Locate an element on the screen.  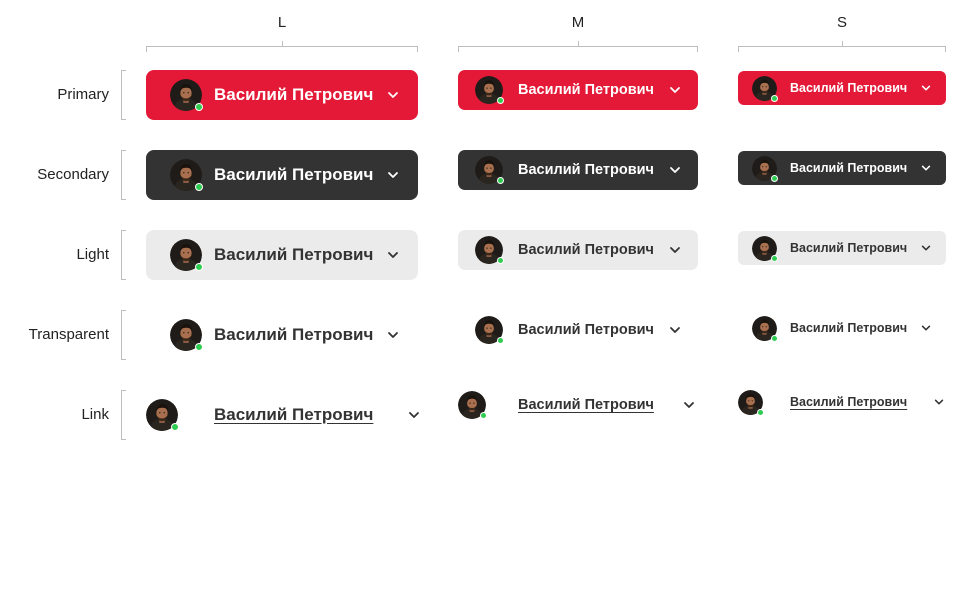
user-menu-button-primary-l: Василий Петрович is located at coordinates (282, 95).